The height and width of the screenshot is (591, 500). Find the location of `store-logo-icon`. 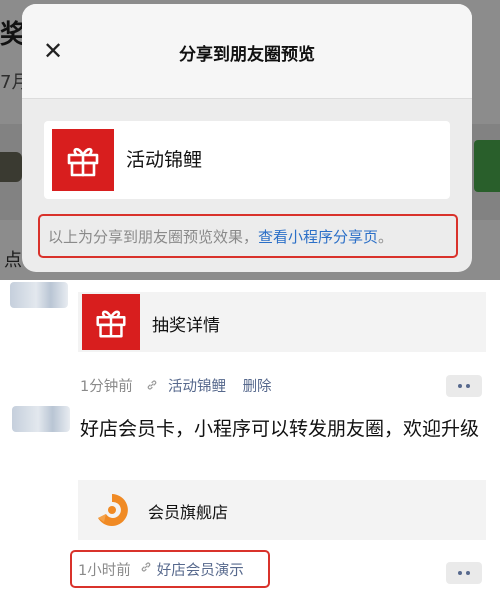

store-logo-icon is located at coordinates (112, 510).